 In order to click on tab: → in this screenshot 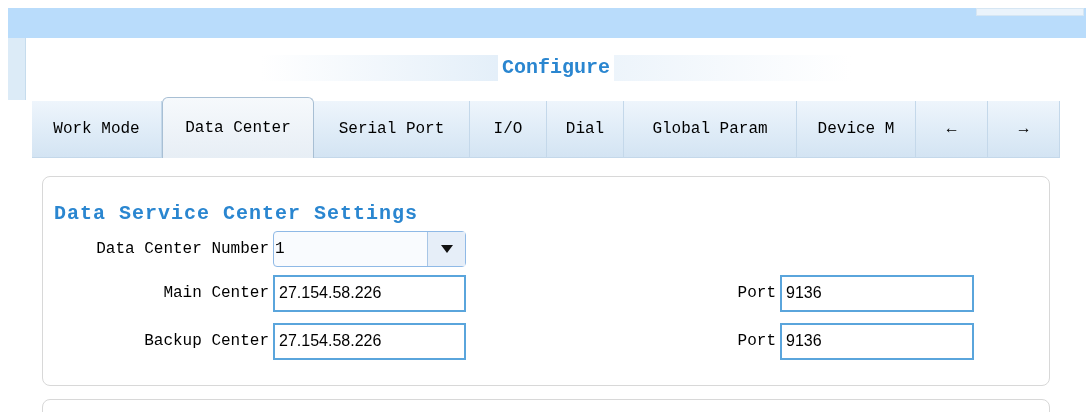, I will do `click(1024, 129)`.